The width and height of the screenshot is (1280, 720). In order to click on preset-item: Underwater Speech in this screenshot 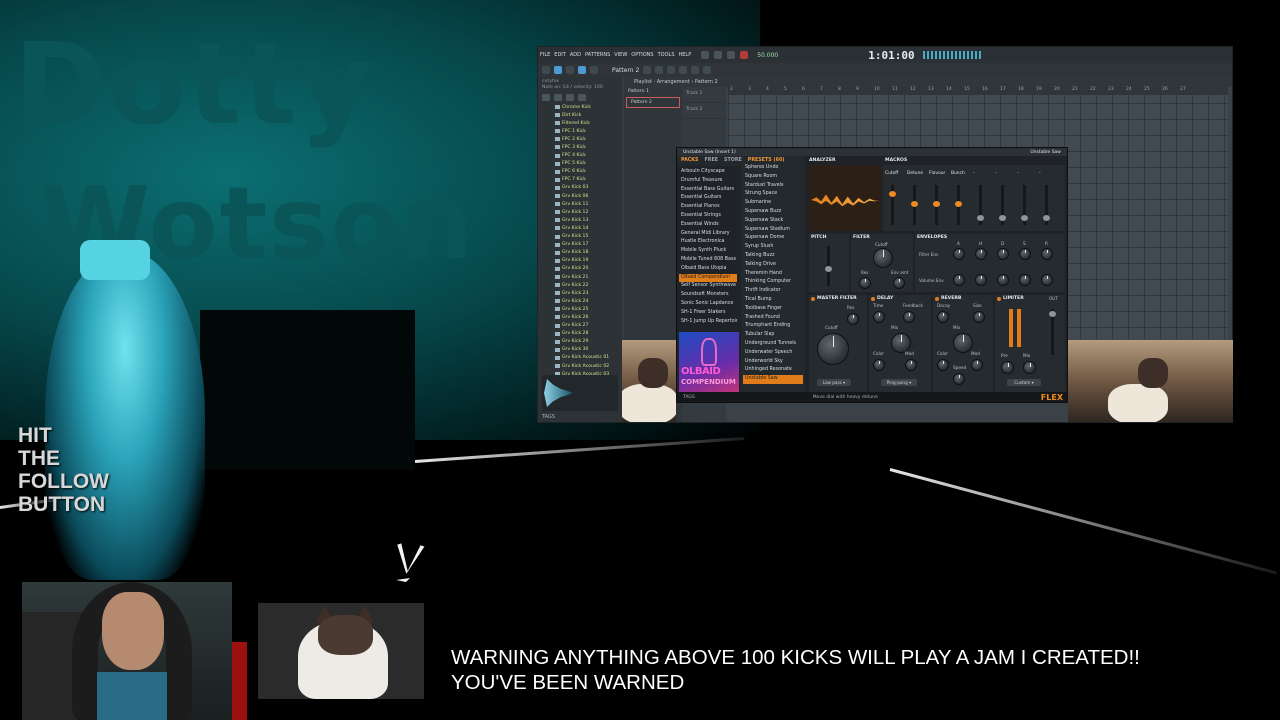, I will do `click(773, 353)`.